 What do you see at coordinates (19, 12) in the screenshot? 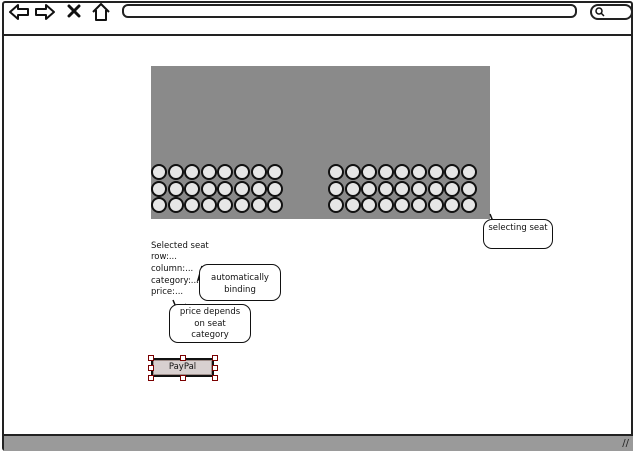
I see `back-arrow-icon` at bounding box center [19, 12].